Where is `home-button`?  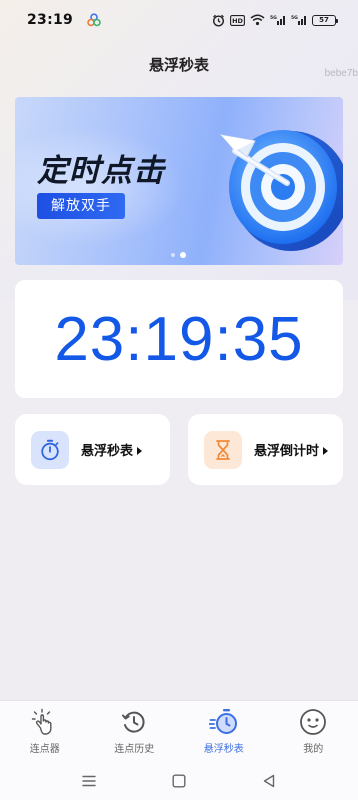 home-button is located at coordinates (179, 781).